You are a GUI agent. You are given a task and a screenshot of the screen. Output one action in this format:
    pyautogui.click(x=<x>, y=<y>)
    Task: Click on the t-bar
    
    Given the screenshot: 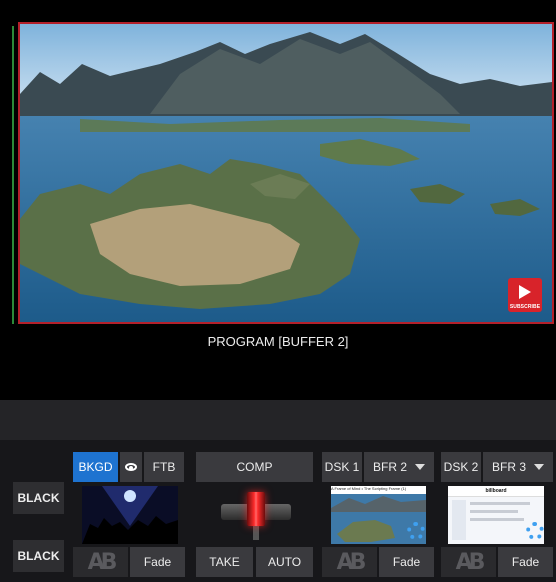 What is the action you would take?
    pyautogui.click(x=255, y=515)
    